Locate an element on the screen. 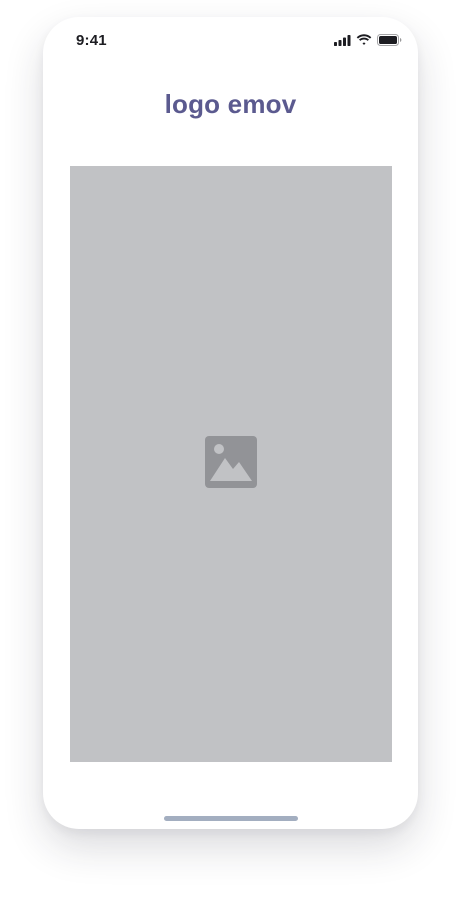 The image size is (461, 898). battery-icon is located at coordinates (389, 40).